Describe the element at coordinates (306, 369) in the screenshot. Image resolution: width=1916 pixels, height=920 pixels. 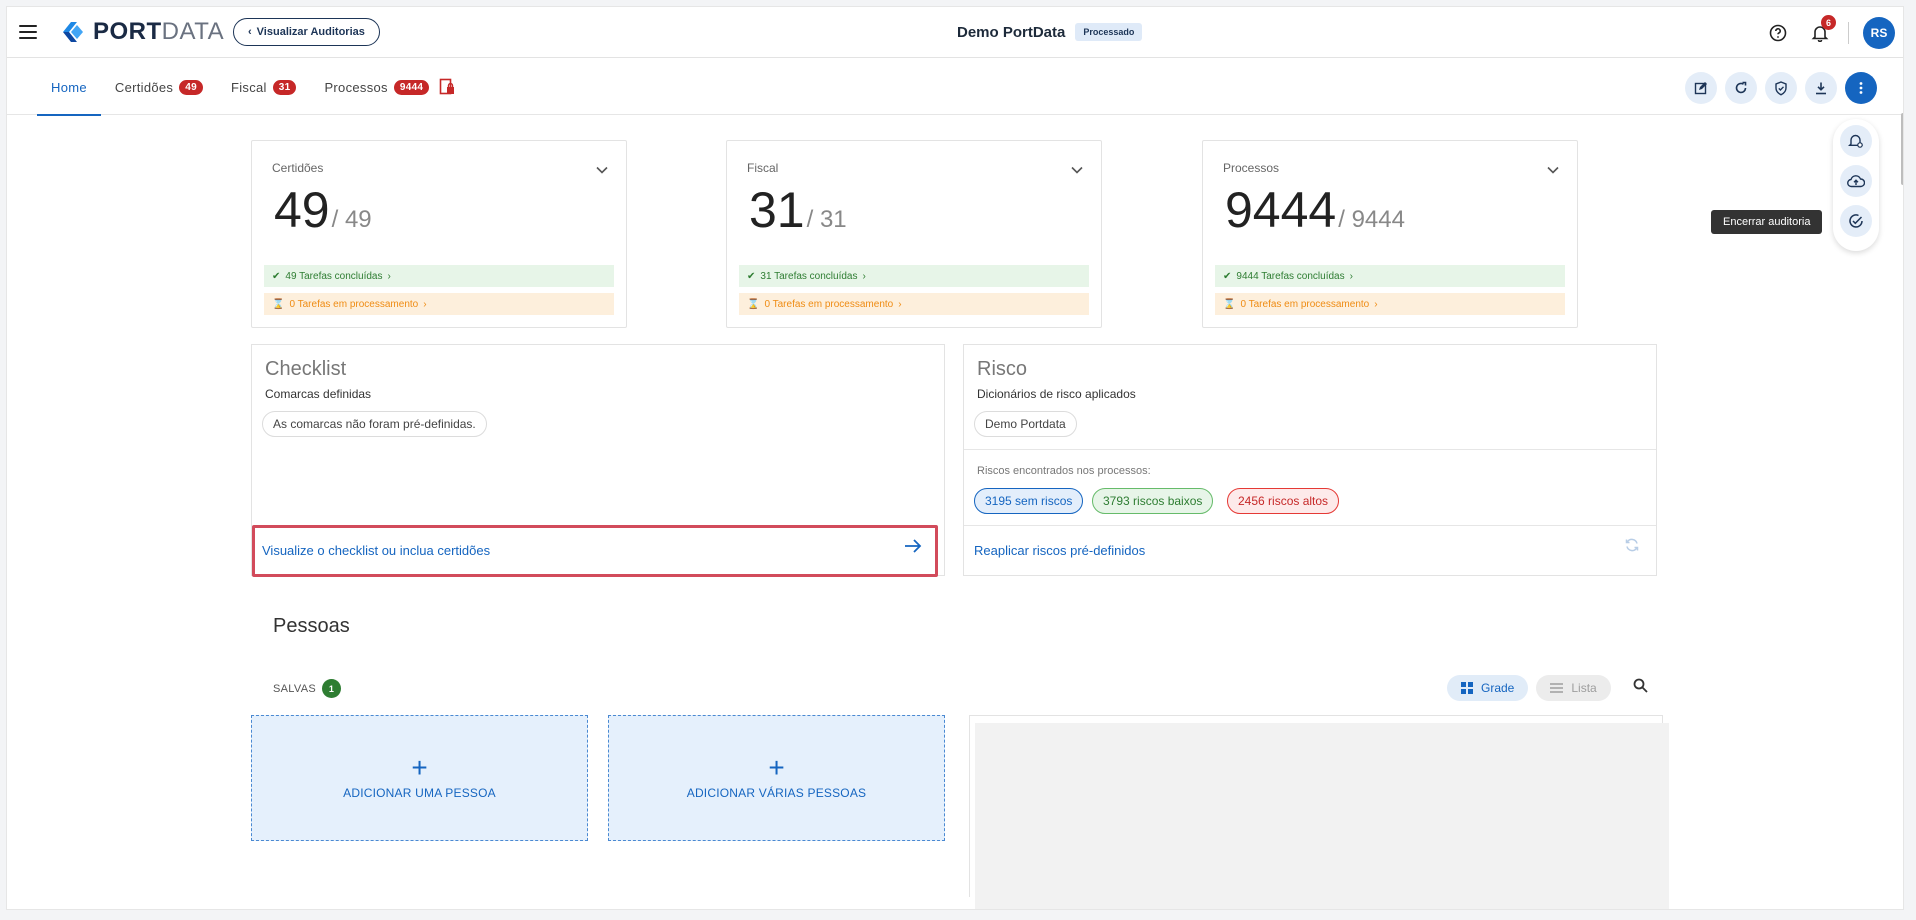
I see `checklist-title: Checklist` at that location.